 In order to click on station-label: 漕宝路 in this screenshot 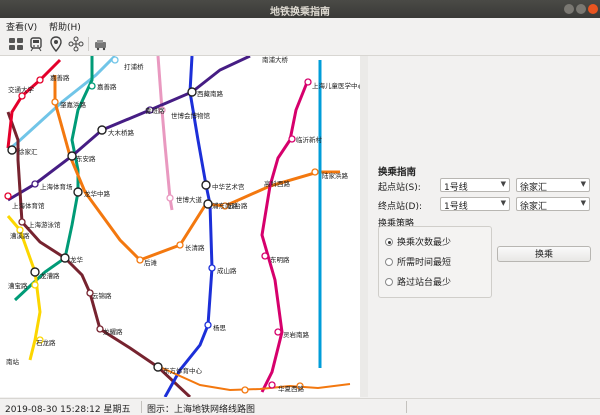, I will do `click(18, 285)`.